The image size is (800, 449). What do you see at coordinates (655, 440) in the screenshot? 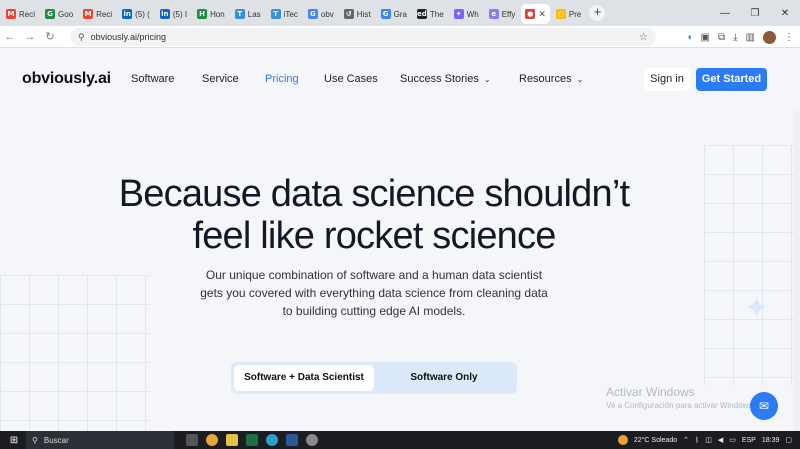
I see `weather-text: 22°C Soleado` at bounding box center [655, 440].